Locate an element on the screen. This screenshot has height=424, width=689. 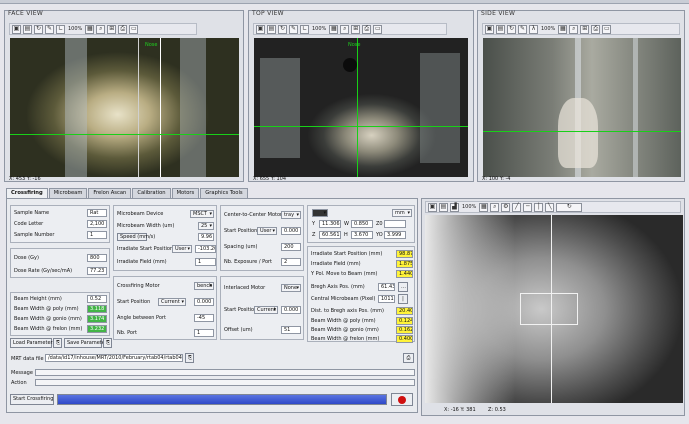
tab-motors: Motors is located at coordinates (185, 193).